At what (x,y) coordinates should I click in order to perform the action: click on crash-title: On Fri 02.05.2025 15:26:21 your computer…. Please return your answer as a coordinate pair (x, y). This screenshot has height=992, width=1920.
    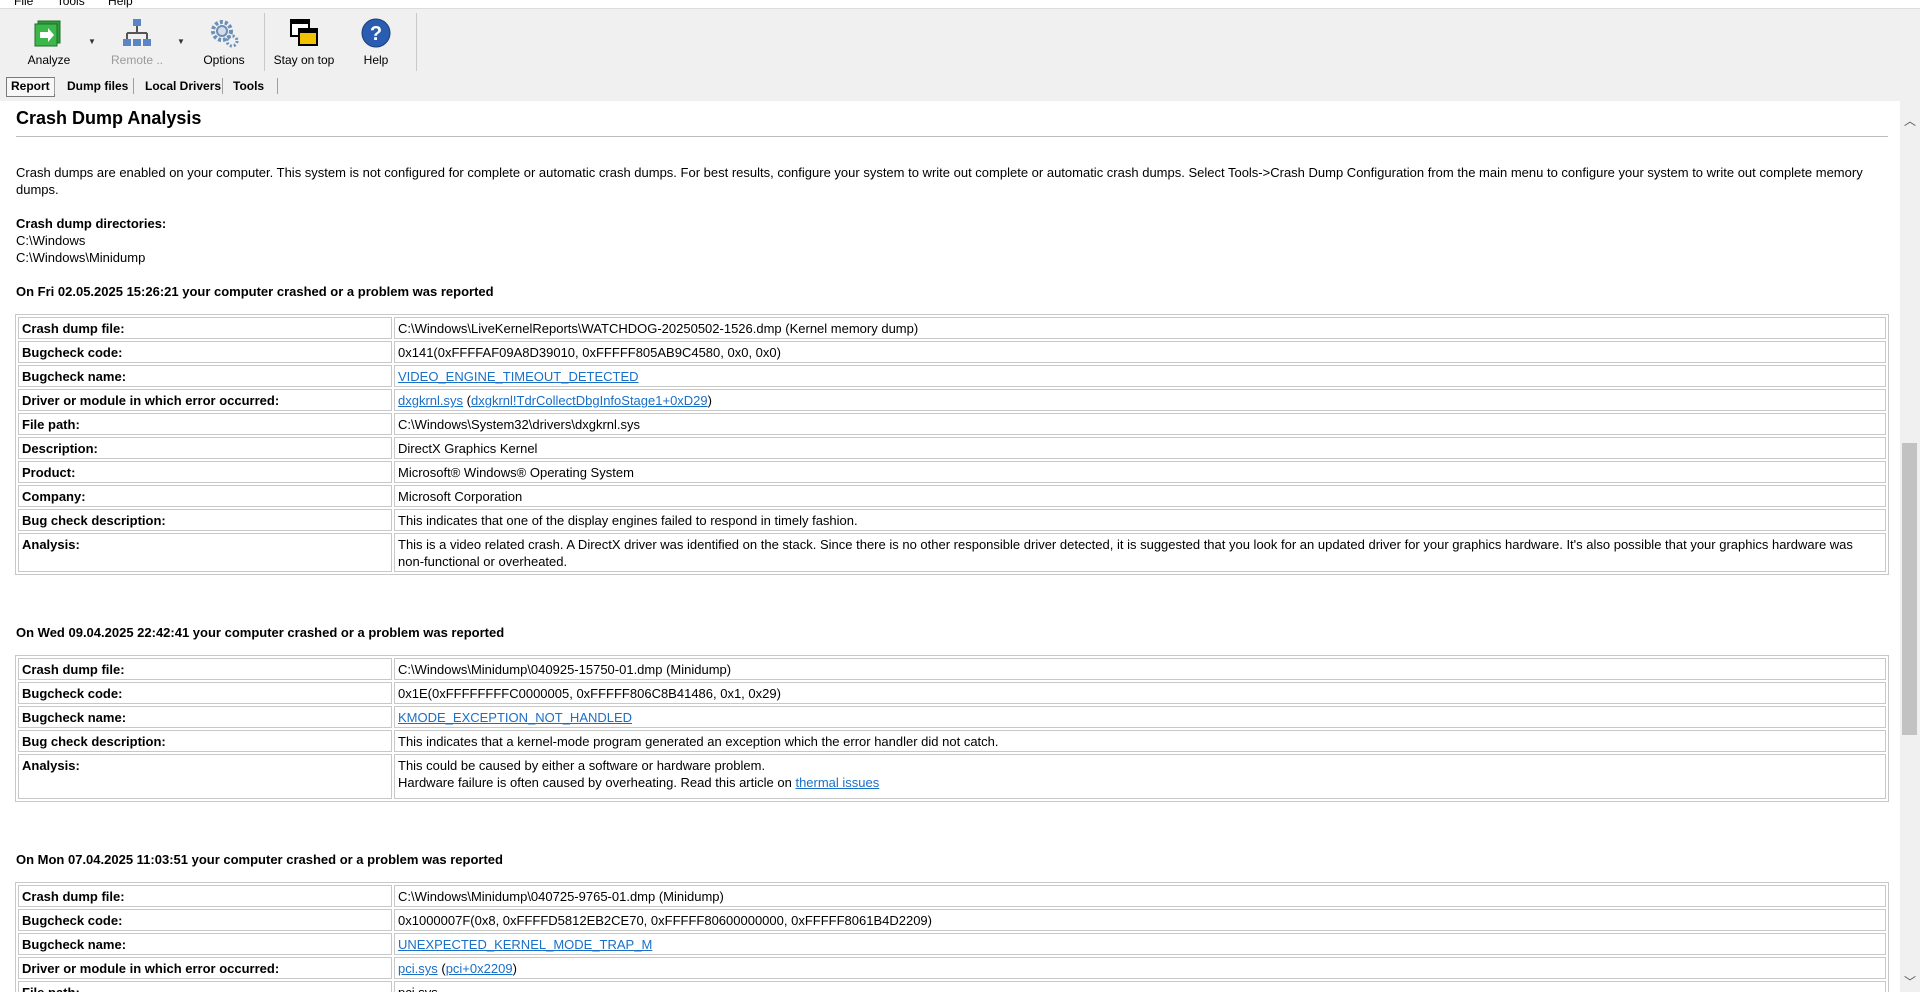
    Looking at the image, I should click on (255, 291).